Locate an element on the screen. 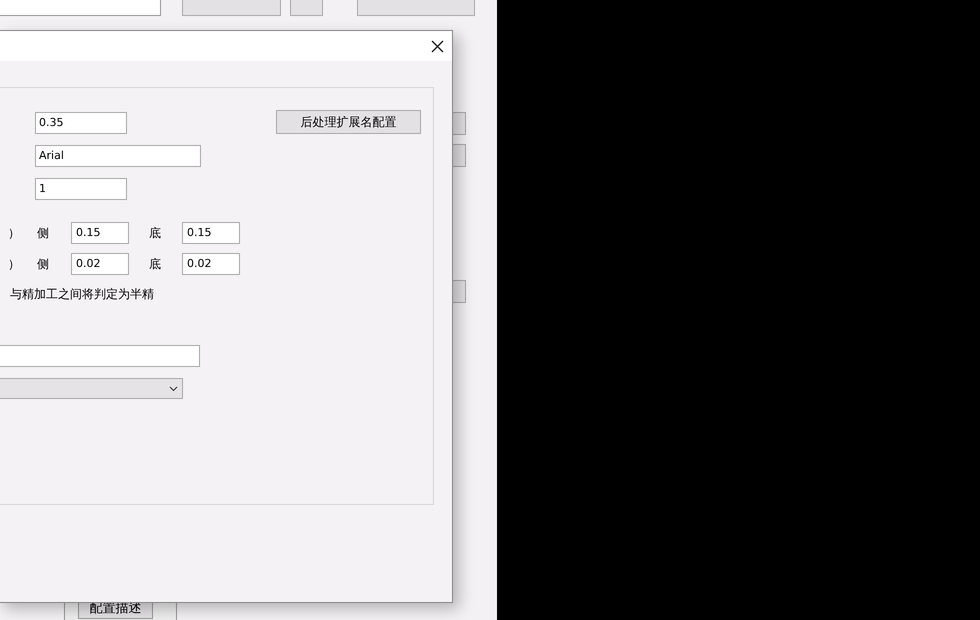  extension-config-button: 后处理扩展名配置 is located at coordinates (348, 122).